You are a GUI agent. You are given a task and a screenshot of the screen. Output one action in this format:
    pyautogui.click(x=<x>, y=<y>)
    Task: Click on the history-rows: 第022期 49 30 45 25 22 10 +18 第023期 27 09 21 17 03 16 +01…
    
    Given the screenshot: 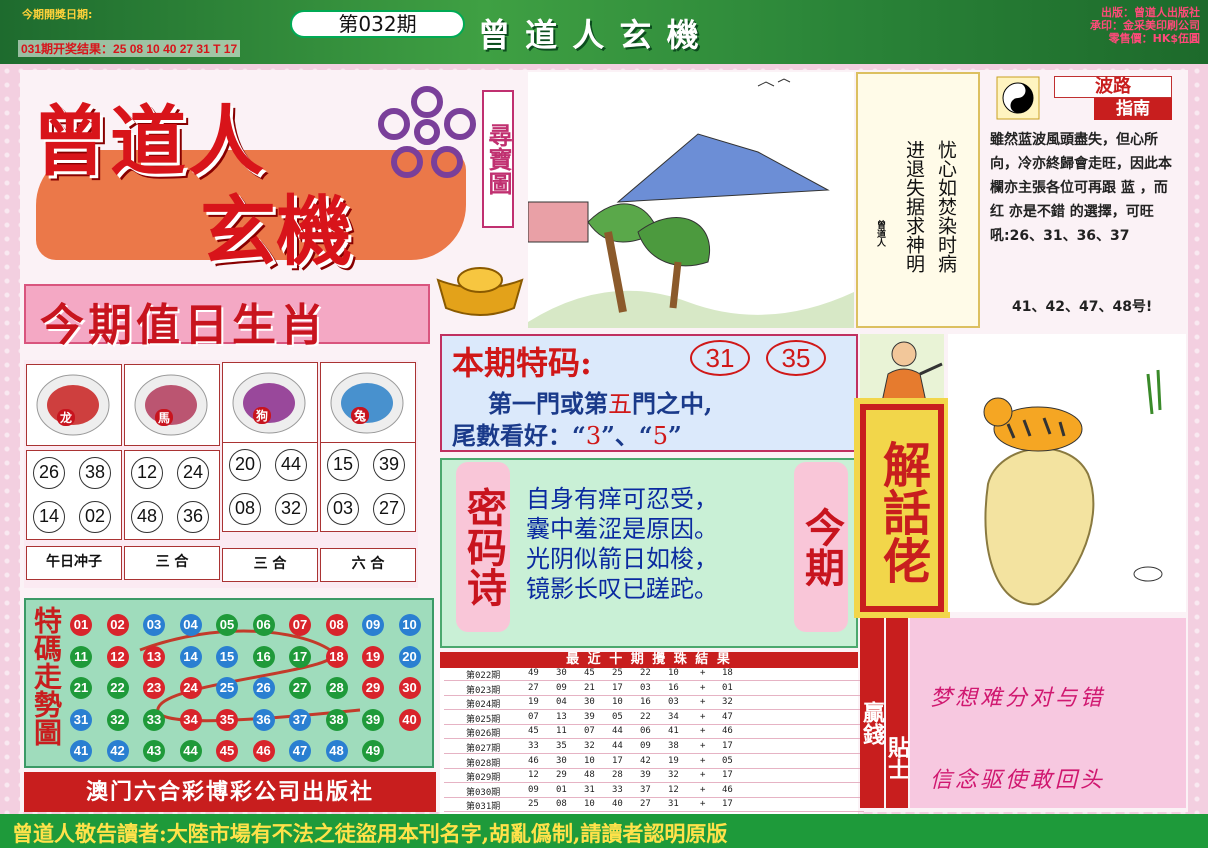 What is the action you would take?
    pyautogui.click(x=654, y=741)
    